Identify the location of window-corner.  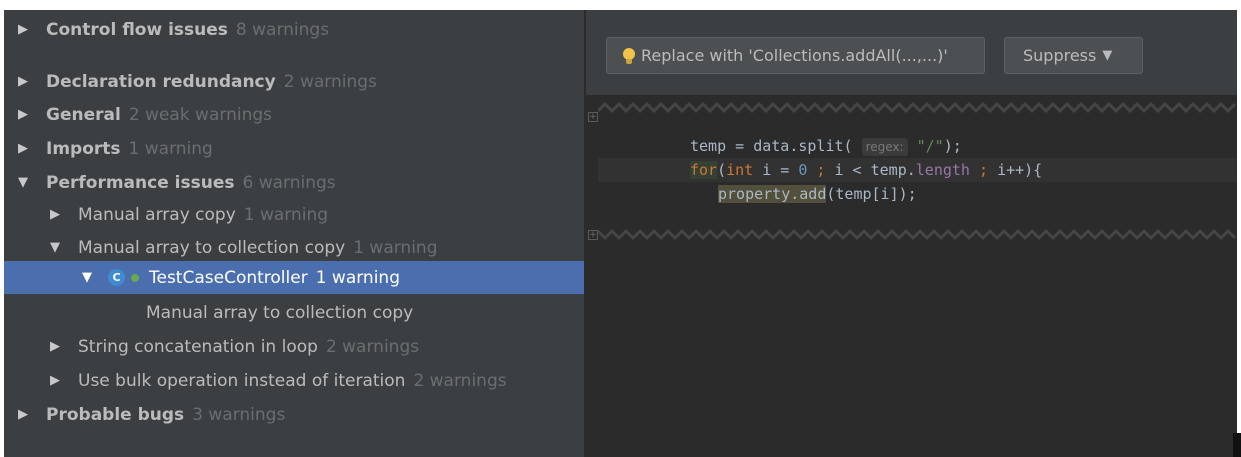
(1237, 445).